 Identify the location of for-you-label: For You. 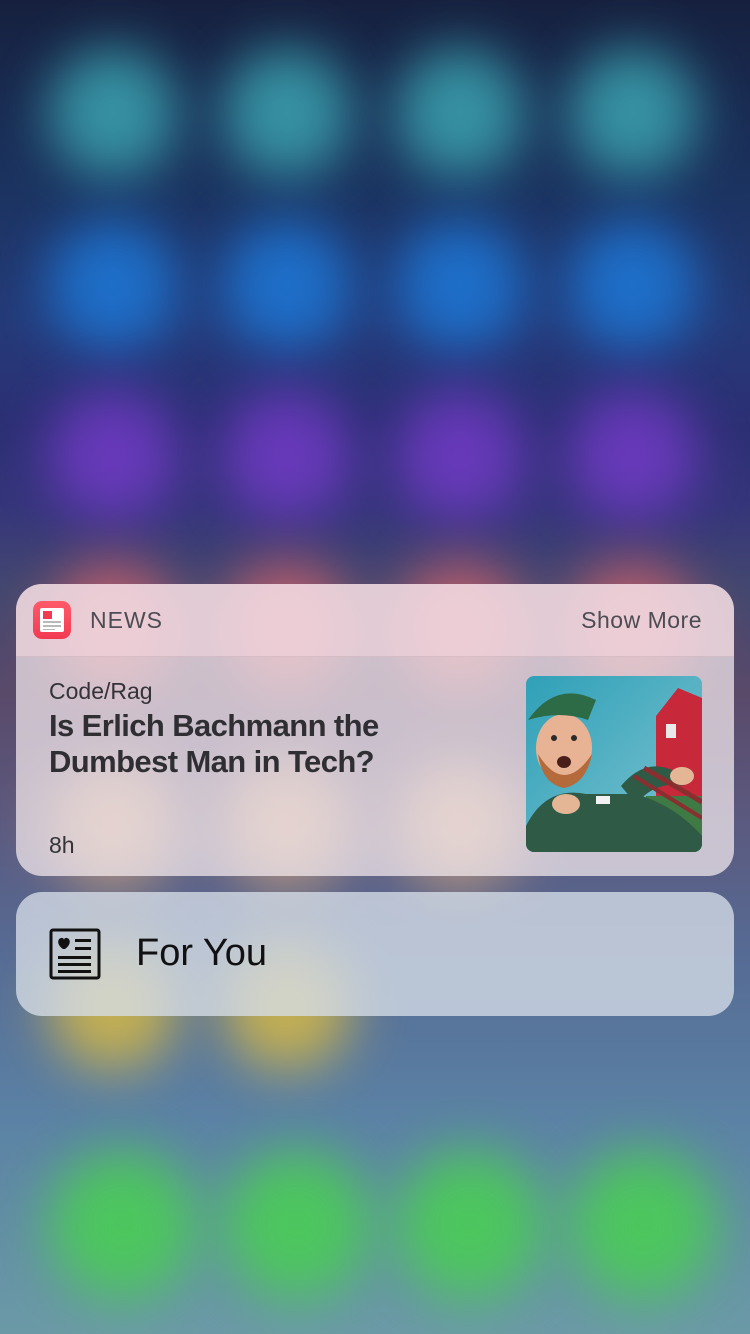
(201, 953).